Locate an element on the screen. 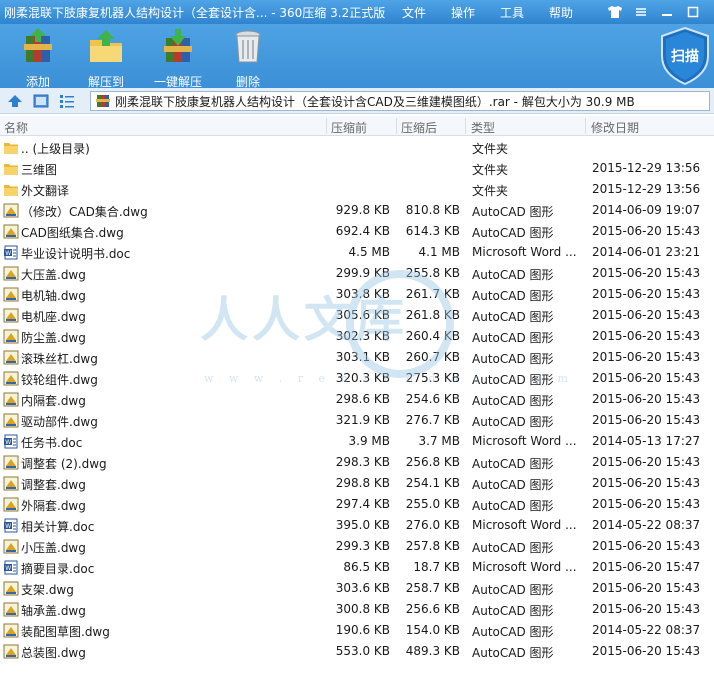 This screenshot has width=714, height=675. file-size-after: 276.0 KB is located at coordinates (432, 525).